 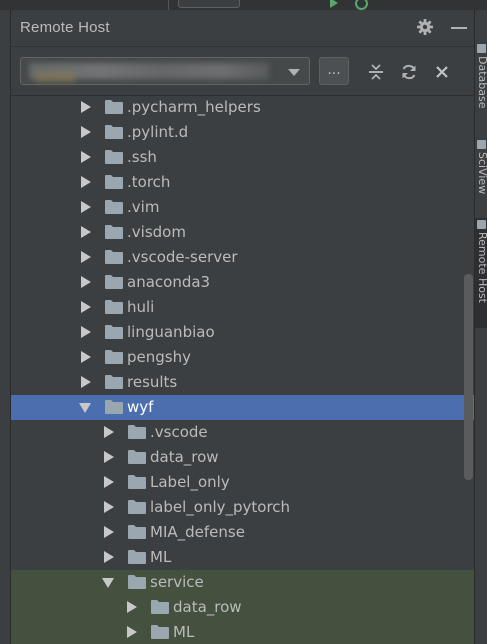 I want to click on side-tab: Remote Host, so click(x=481, y=273).